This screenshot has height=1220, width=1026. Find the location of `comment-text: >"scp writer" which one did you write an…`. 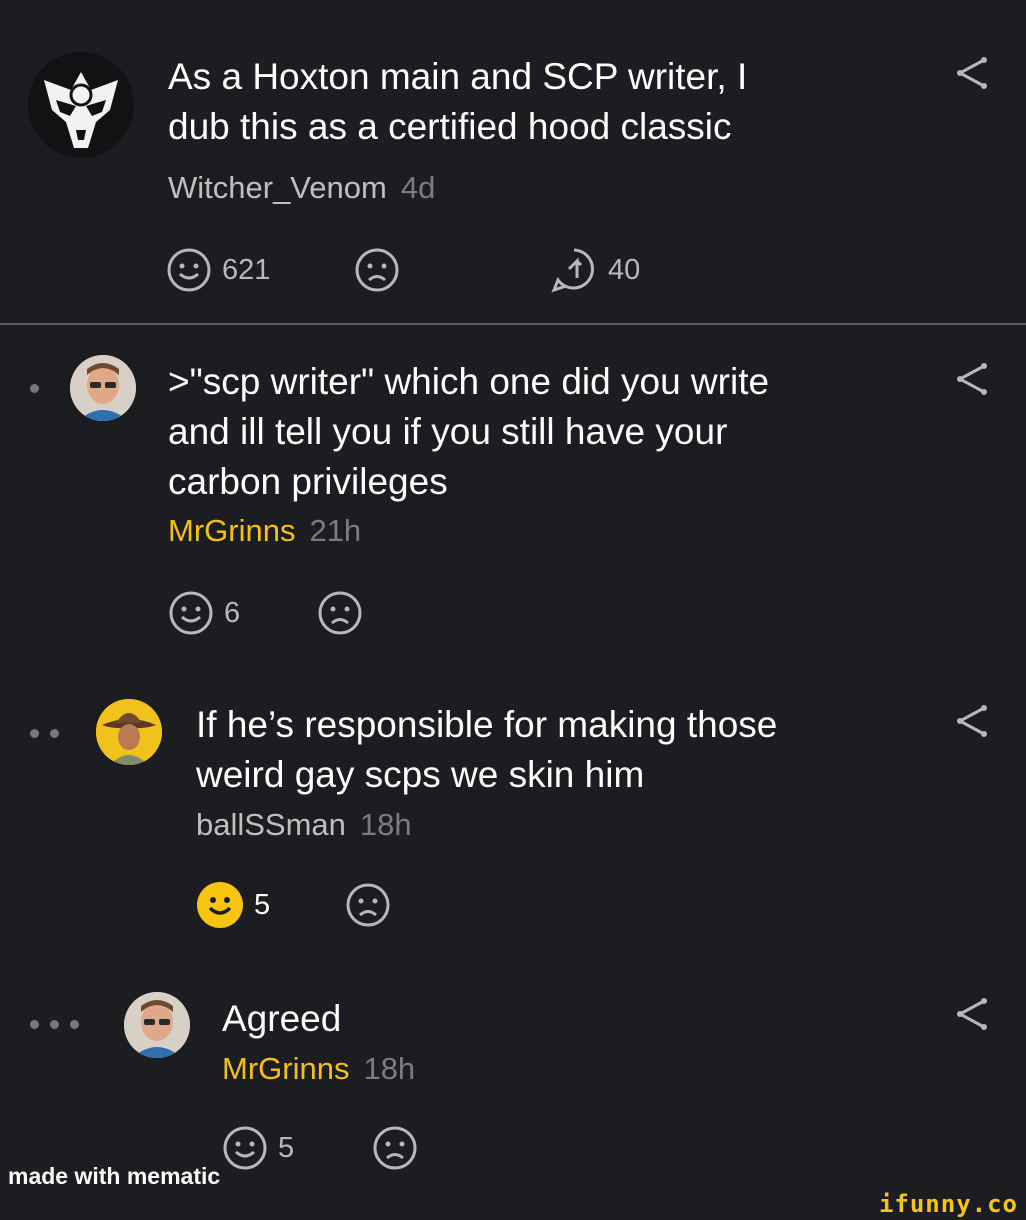

comment-text: >"scp writer" which one did you write an… is located at coordinates (469, 431).